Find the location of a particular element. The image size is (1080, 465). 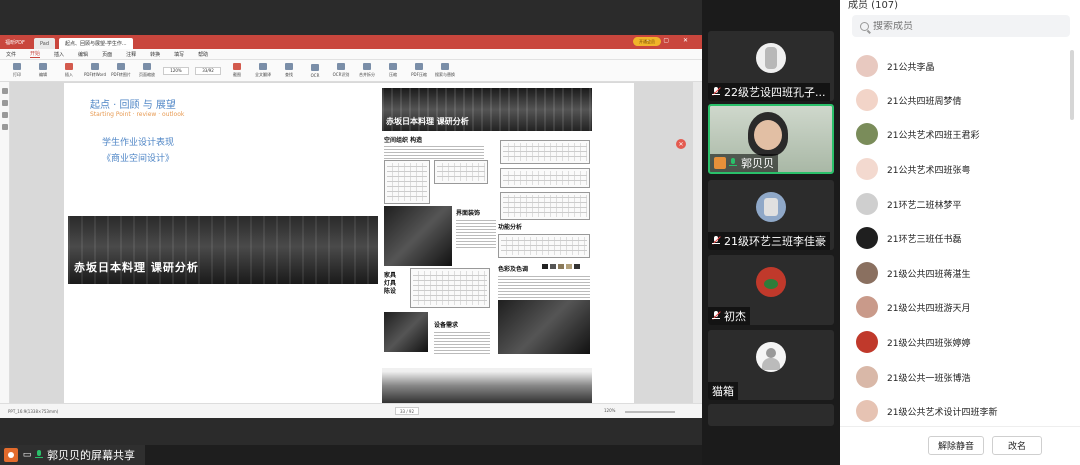

merge-split-tool: 合并拆分 is located at coordinates (367, 71).